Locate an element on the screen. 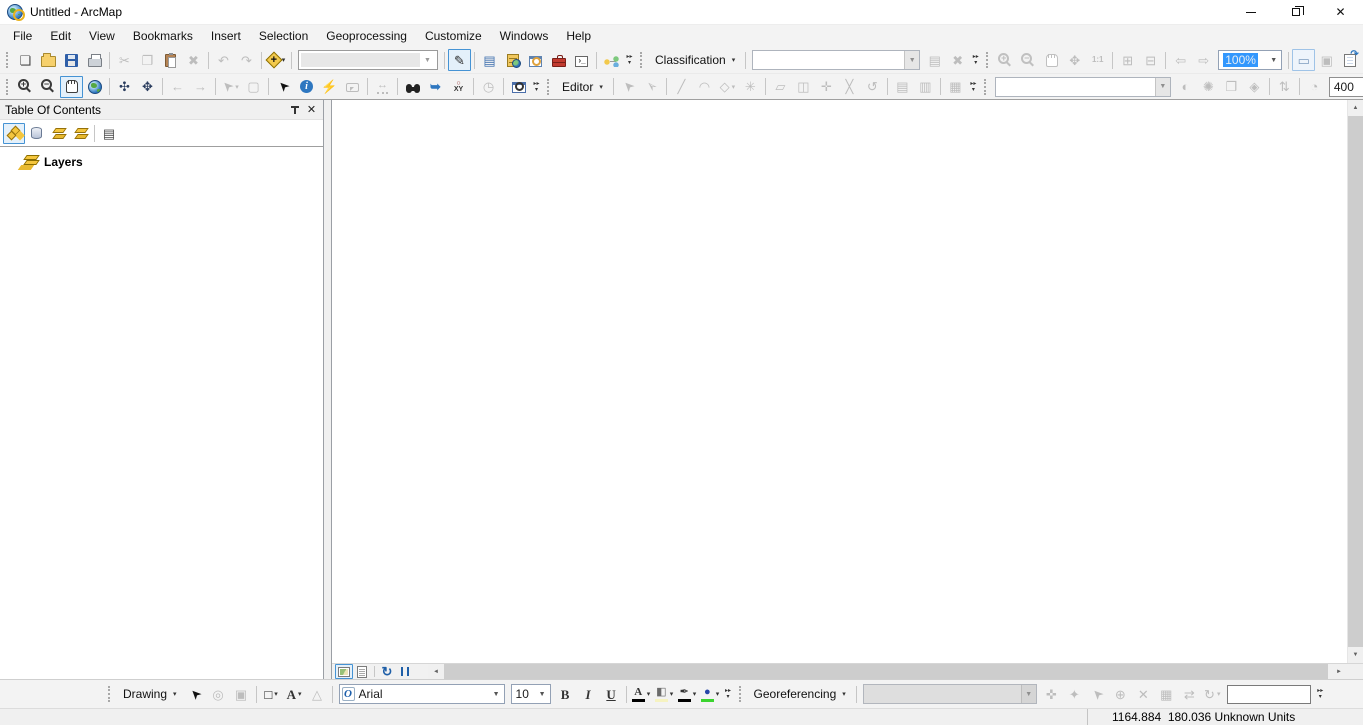 The image size is (1363, 725). cut-polygons-button: ▱ is located at coordinates (780, 87).